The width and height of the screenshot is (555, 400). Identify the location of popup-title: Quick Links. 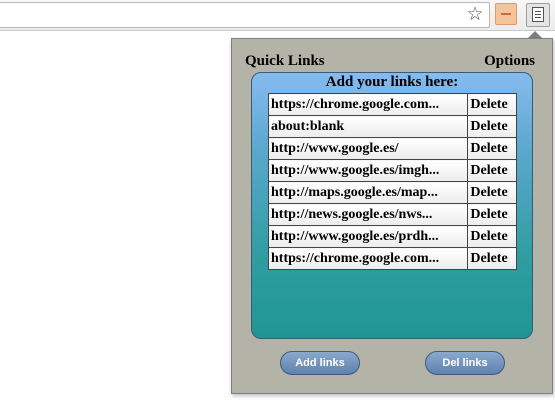
(285, 61).